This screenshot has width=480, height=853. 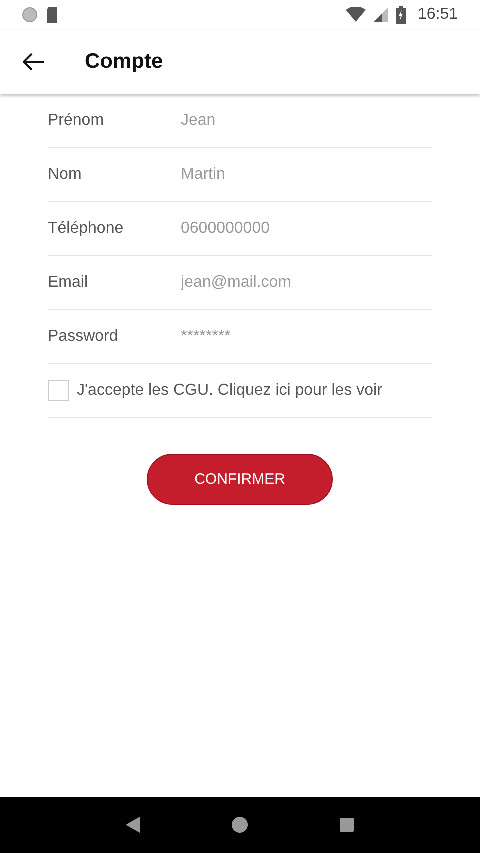 I want to click on confirm-button: CONFIRMER, so click(x=240, y=479).